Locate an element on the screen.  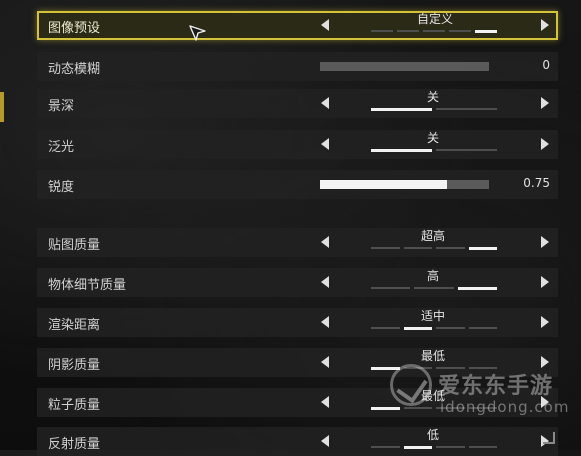
setting-label: 粒子质量 is located at coordinates (74, 405).